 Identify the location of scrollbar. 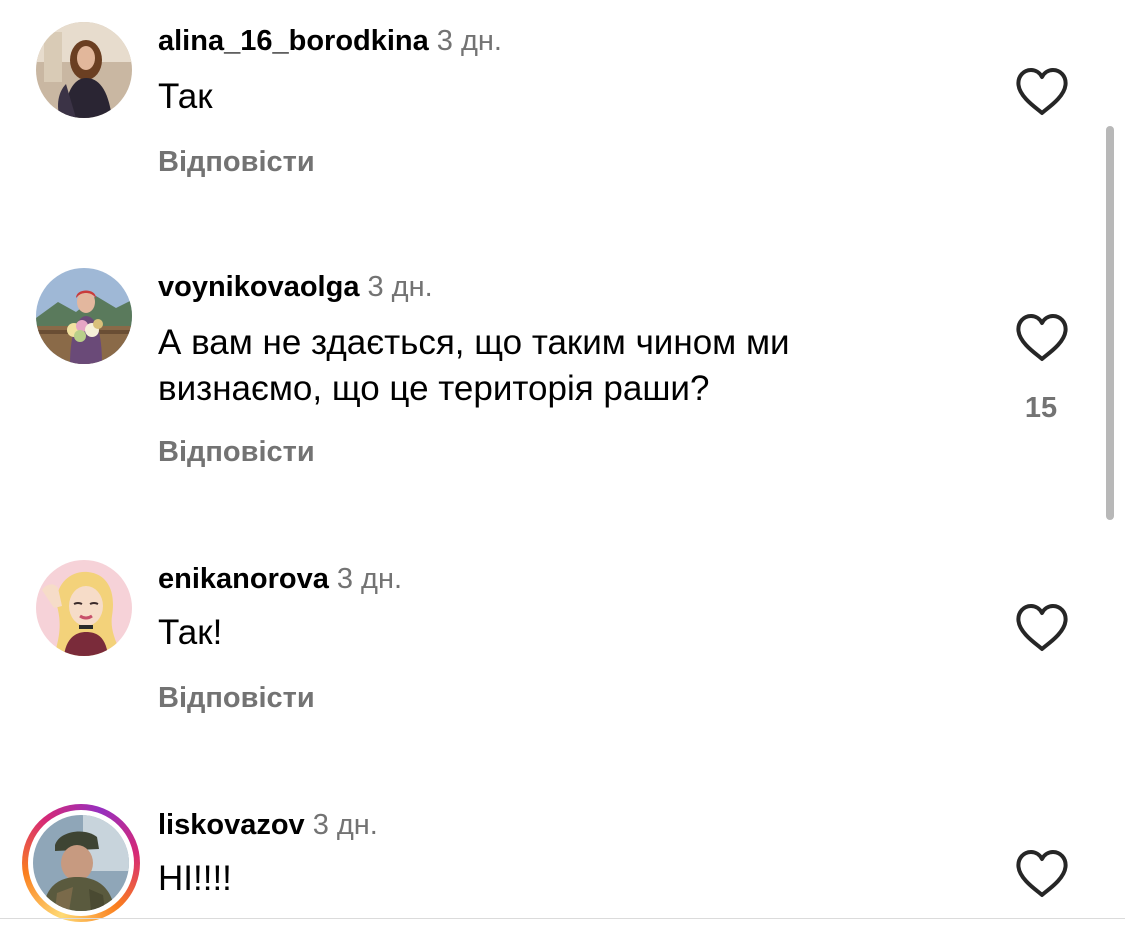
(1110, 323).